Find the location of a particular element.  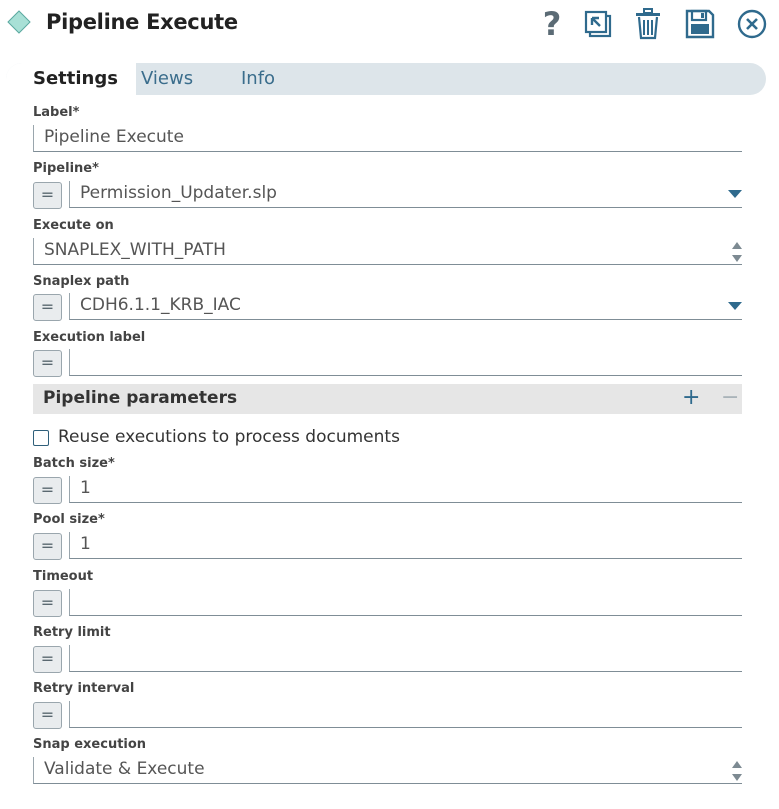

add-parameter-button: + is located at coordinates (691, 397).